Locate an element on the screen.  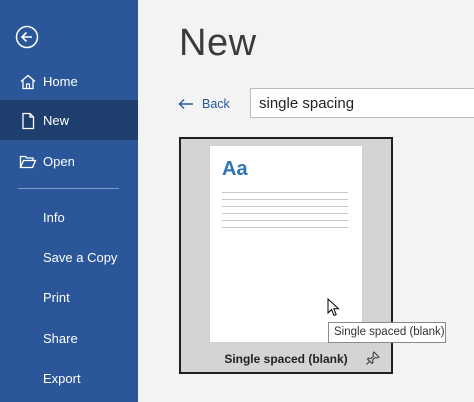
sidebar-item-share: Share is located at coordinates (69, 338).